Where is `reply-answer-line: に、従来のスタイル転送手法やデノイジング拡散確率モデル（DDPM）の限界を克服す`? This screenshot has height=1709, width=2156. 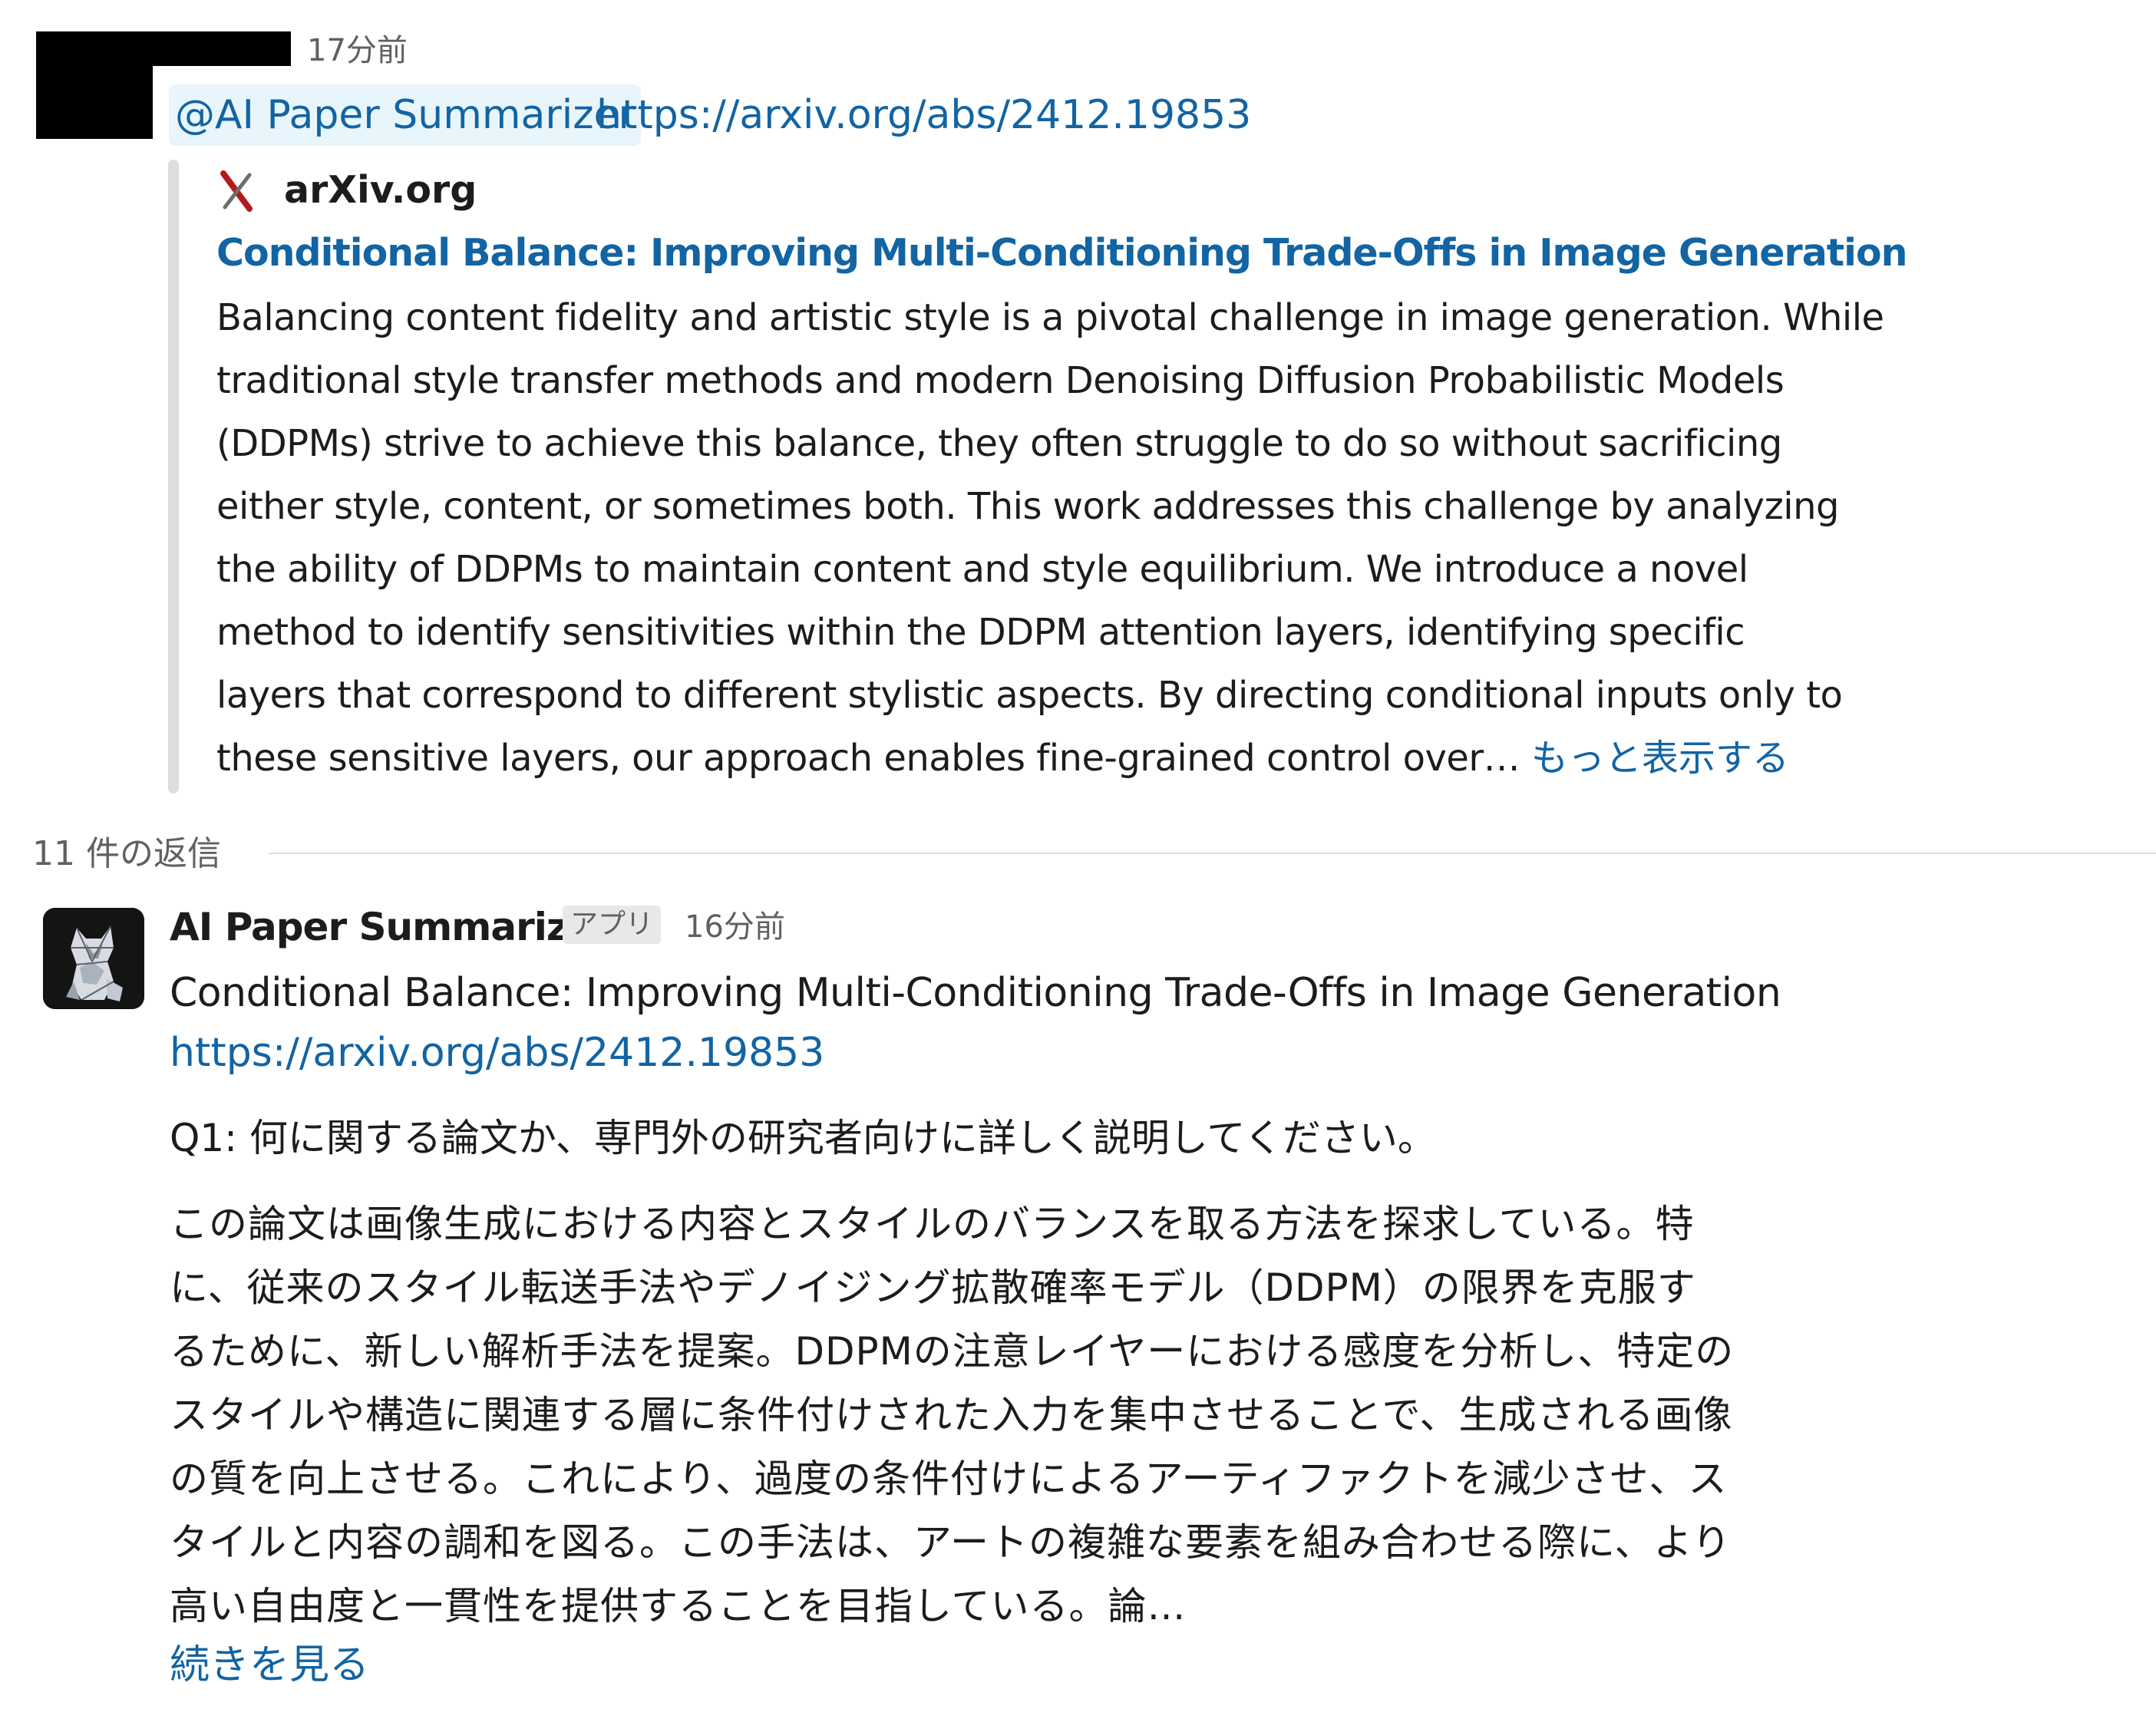
reply-answer-line: に、従来のスタイル転送手法やデノイジング拡散確率モデル（DDPM）の限界を克服す is located at coordinates (933, 1287).